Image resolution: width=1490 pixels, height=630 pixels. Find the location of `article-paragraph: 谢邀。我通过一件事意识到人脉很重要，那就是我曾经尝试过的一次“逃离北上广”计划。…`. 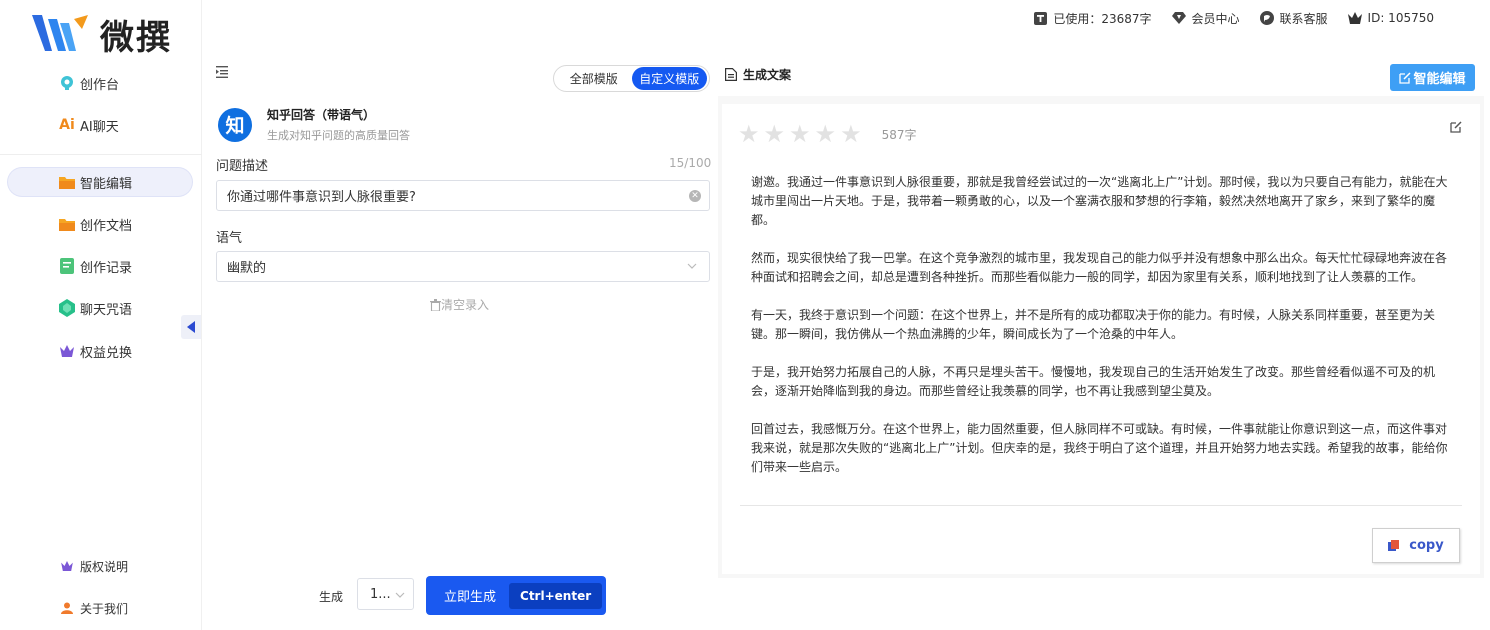

article-paragraph: 谢邀。我通过一件事意识到人脉很重要，那就是我曾经尝试过的一次“逃离北上广”计划。… is located at coordinates (1099, 201).